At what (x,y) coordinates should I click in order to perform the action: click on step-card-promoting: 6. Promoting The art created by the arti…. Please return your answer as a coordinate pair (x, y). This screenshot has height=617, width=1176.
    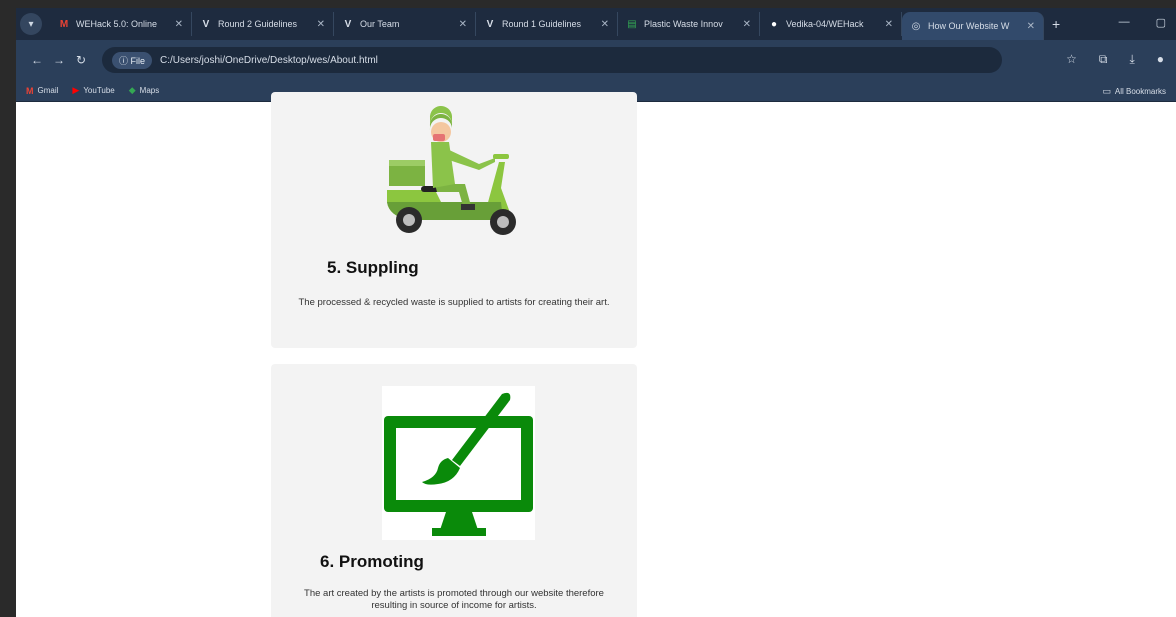
    Looking at the image, I should click on (454, 490).